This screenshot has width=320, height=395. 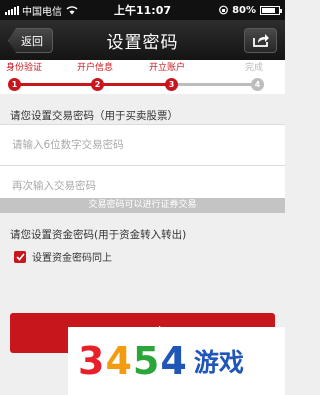 I want to click on same-password-option: 设置资金密码同上, so click(x=63, y=256).